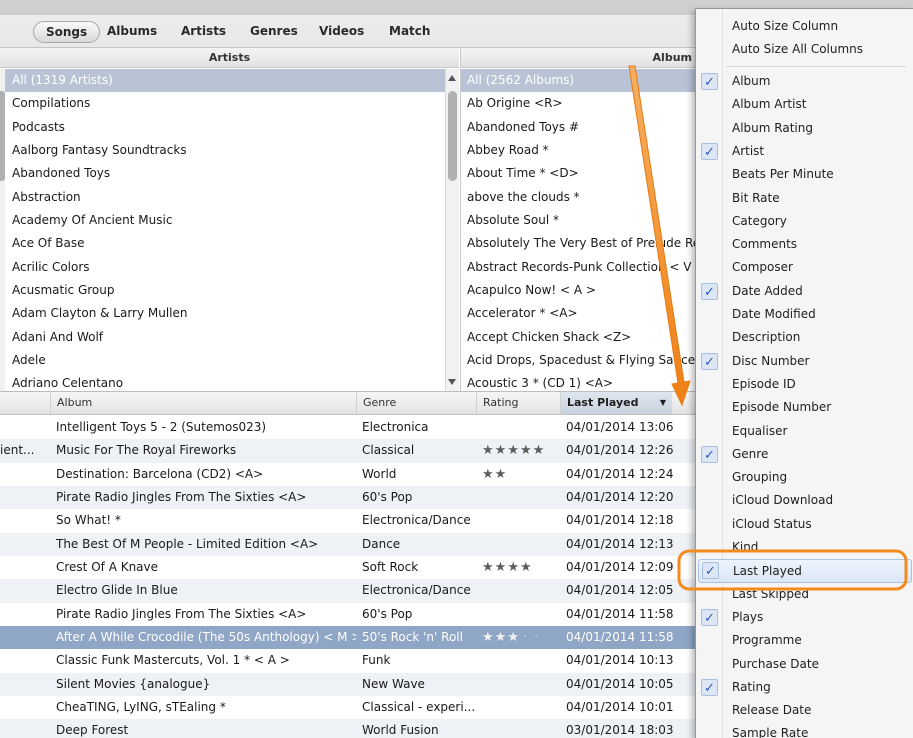 This screenshot has height=738, width=913. What do you see at coordinates (804, 477) in the screenshot?
I see `menu-item-grouping: Grouping` at bounding box center [804, 477].